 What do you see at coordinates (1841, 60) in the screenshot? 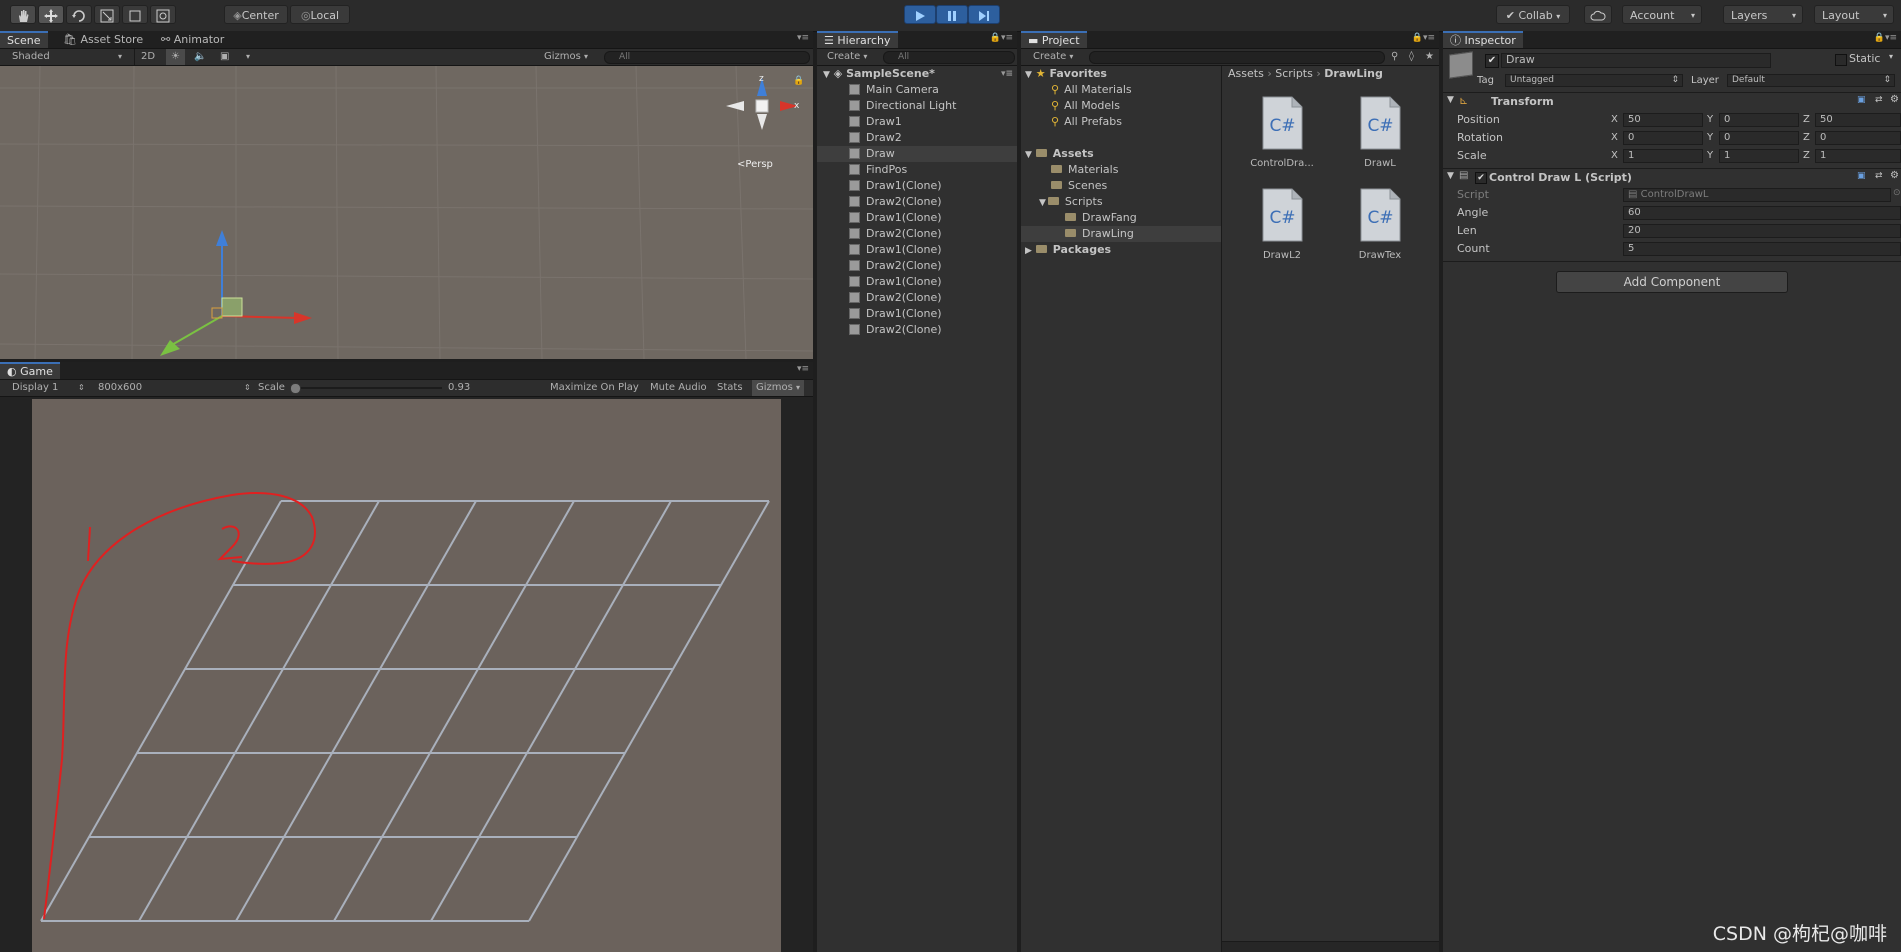
I see `static-checkbox` at bounding box center [1841, 60].